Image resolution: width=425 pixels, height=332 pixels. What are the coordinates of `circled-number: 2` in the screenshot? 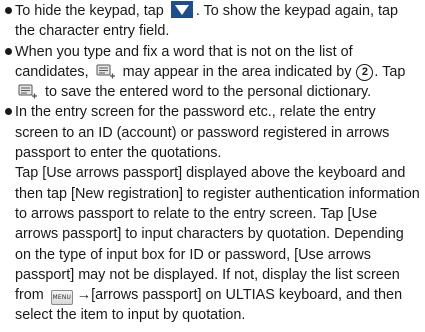 It's located at (365, 72).